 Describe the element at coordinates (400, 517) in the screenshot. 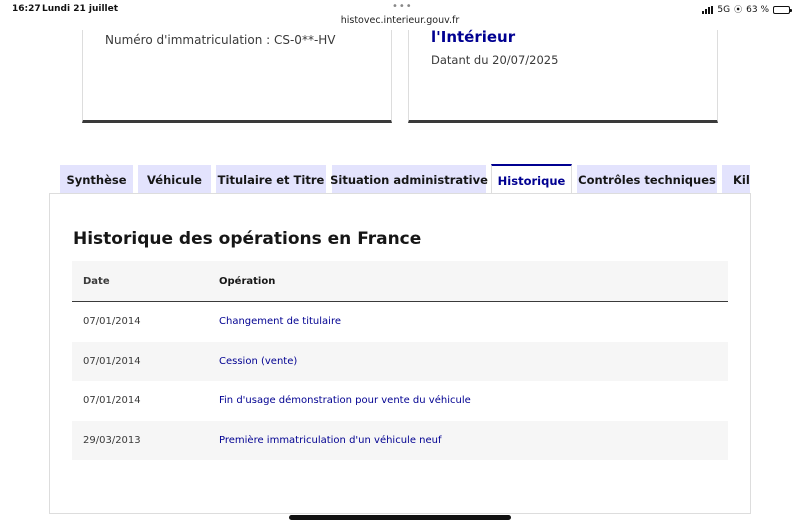

I see `home-indicator` at that location.